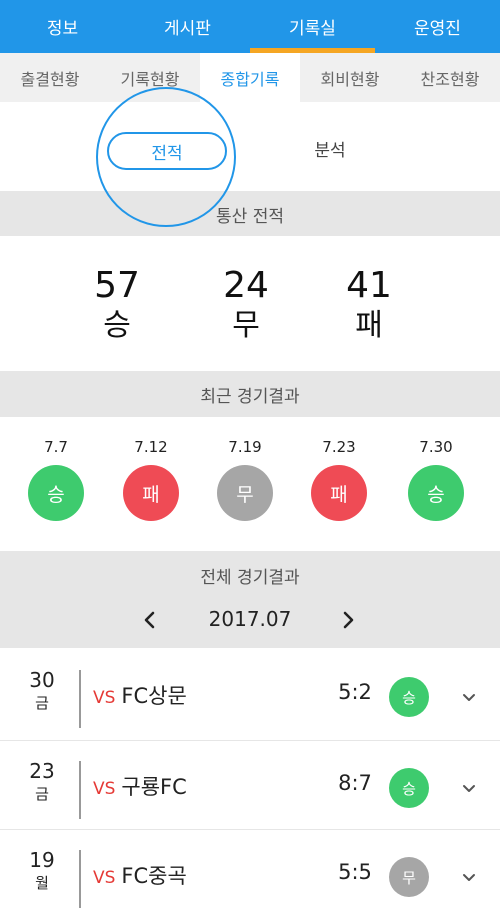  I want to click on game-day: 30, so click(42, 680).